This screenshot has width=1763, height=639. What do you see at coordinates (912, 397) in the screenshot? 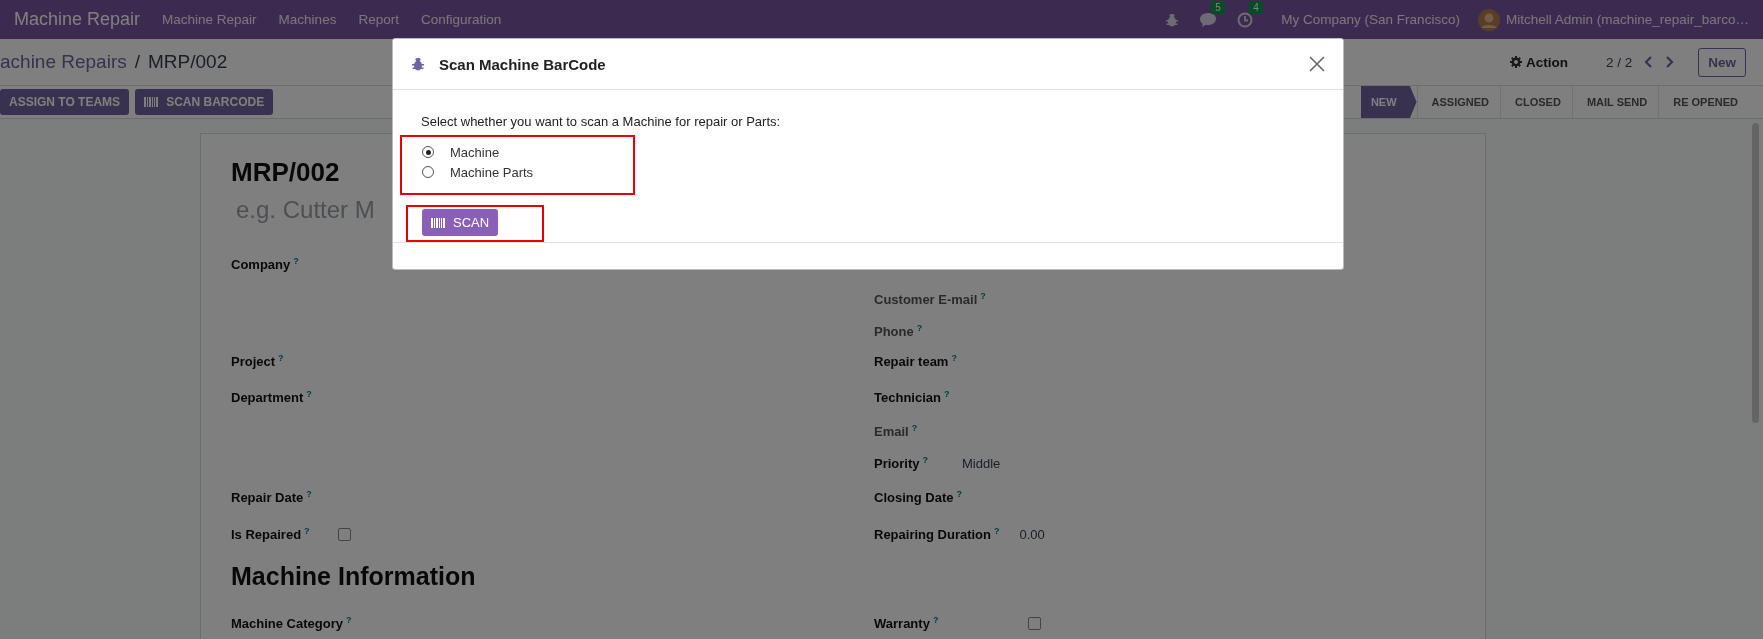
I see `field-label: Technician $^{?}$` at bounding box center [912, 397].